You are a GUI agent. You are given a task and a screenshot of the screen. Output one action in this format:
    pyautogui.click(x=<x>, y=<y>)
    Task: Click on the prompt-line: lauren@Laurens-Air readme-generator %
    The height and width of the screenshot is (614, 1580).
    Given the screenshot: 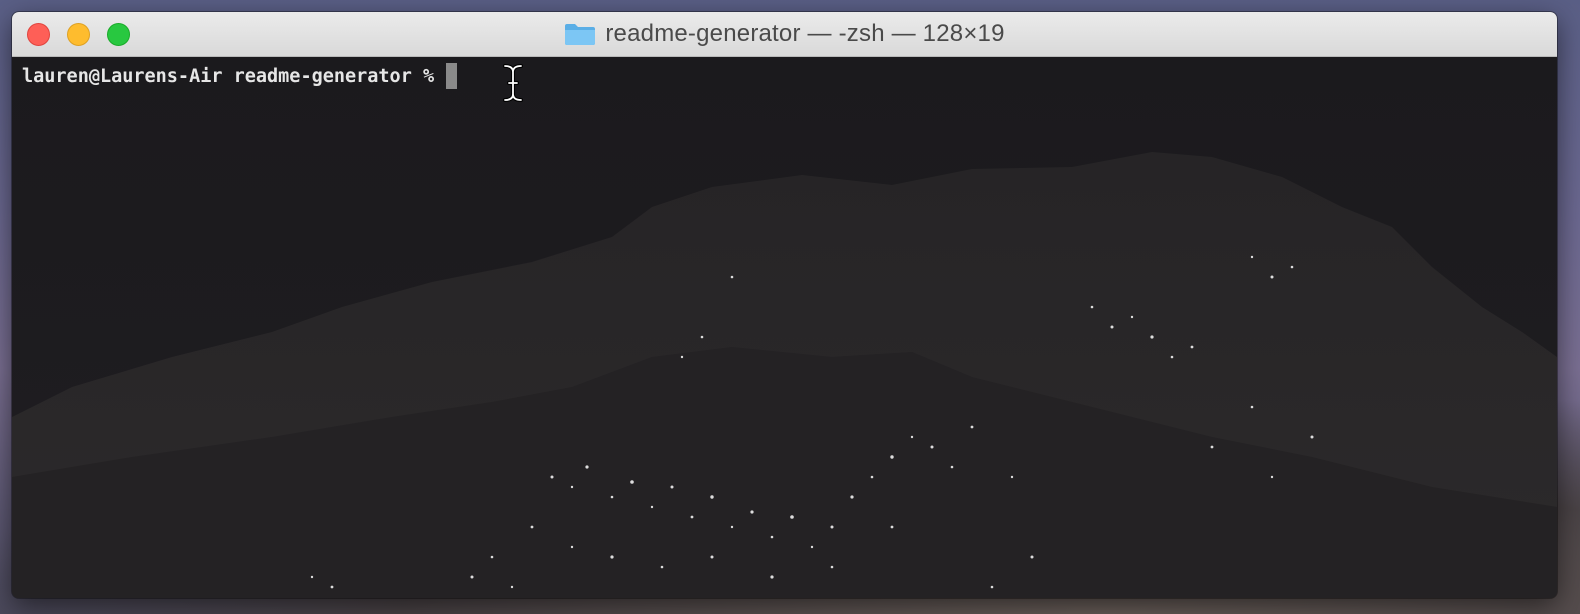 What is the action you would take?
    pyautogui.click(x=240, y=76)
    